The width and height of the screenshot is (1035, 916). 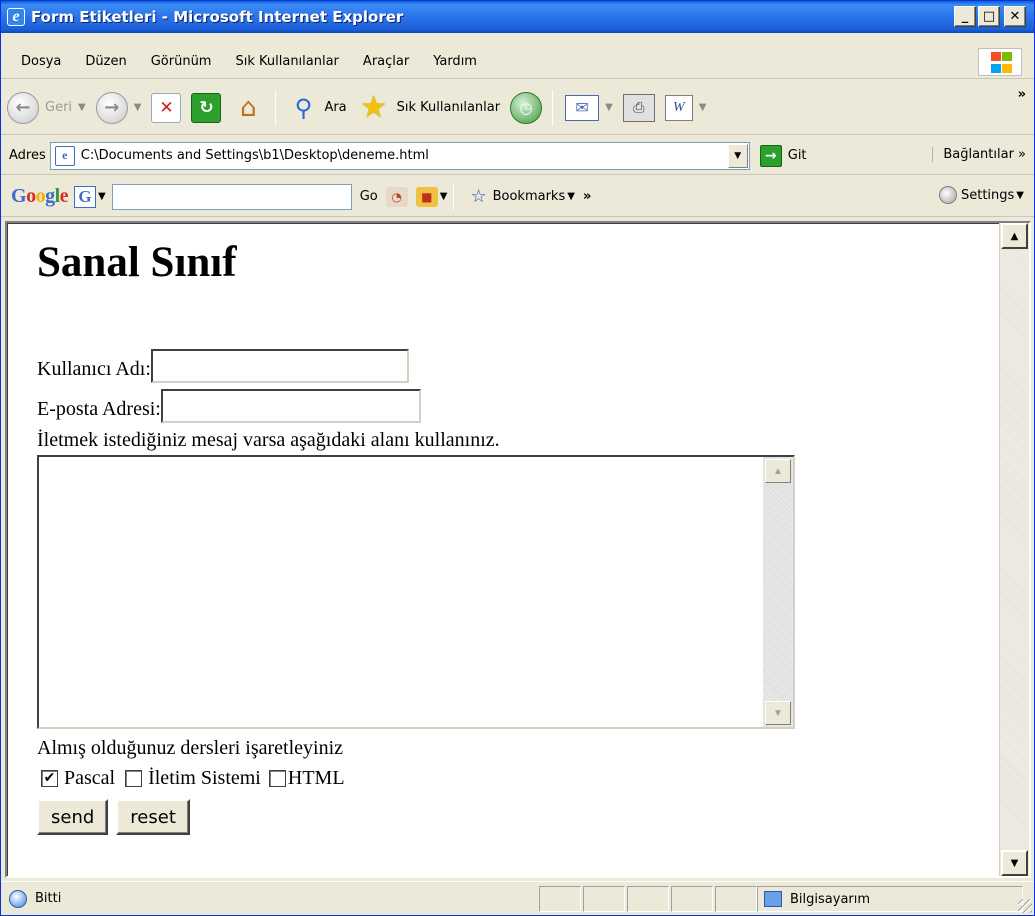 What do you see at coordinates (783, 155) in the screenshot?
I see `go-button: → Git` at bounding box center [783, 155].